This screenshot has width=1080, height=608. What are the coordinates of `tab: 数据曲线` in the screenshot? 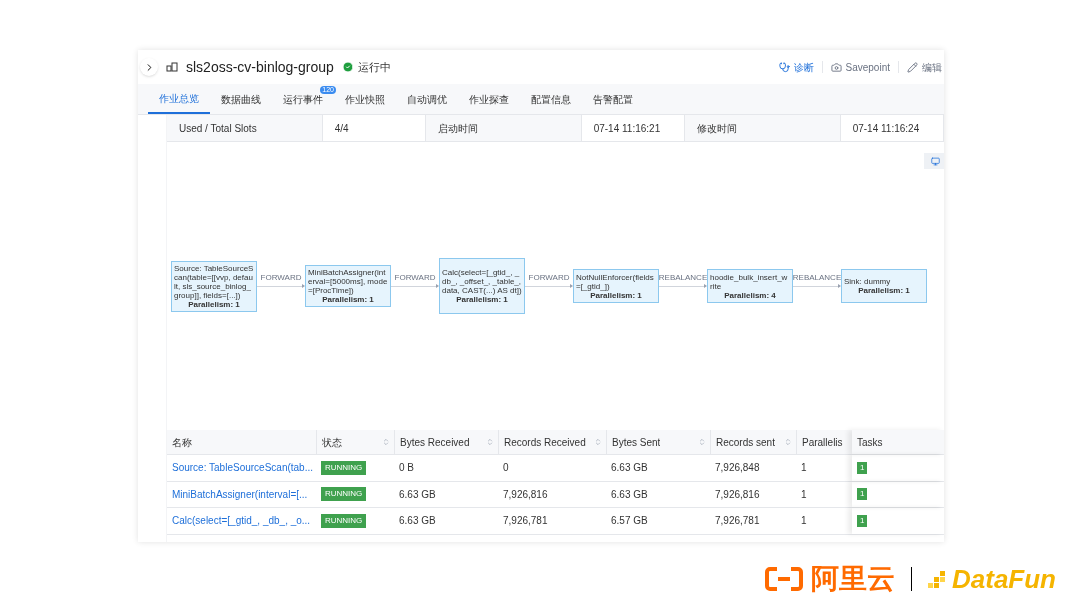 It's located at (241, 99).